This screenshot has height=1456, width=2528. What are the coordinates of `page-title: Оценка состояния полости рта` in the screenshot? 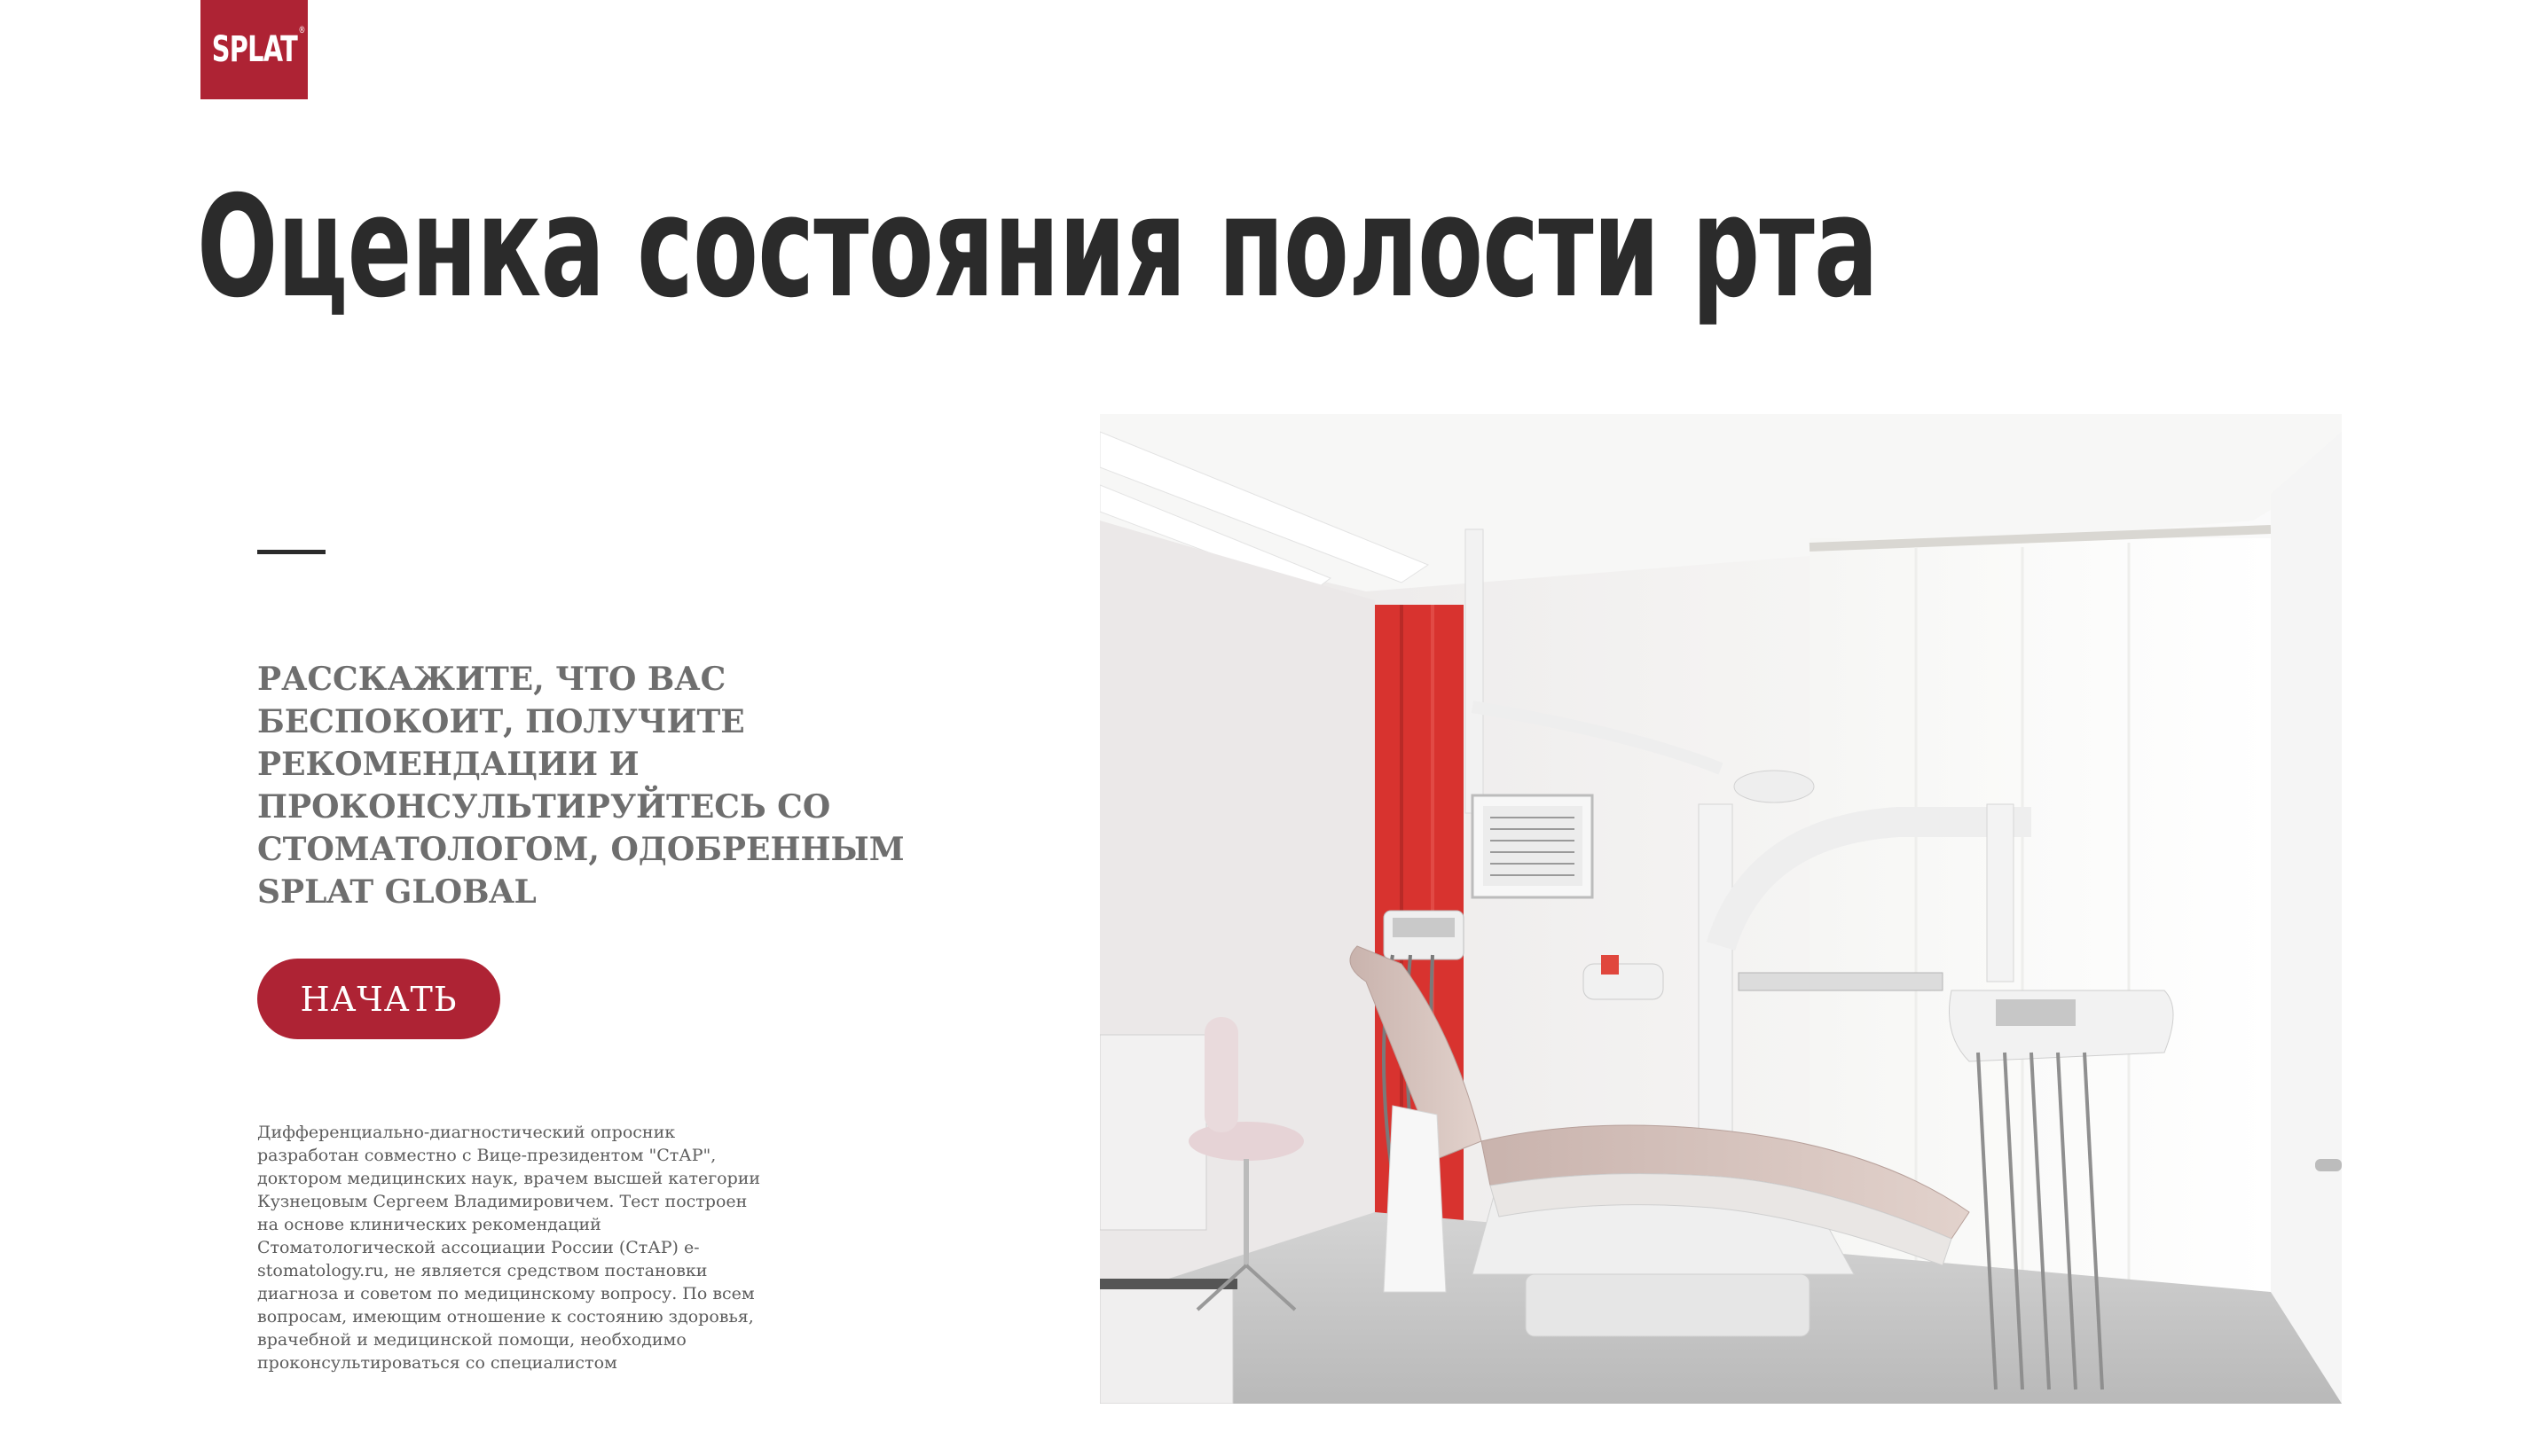 It's located at (1038, 247).